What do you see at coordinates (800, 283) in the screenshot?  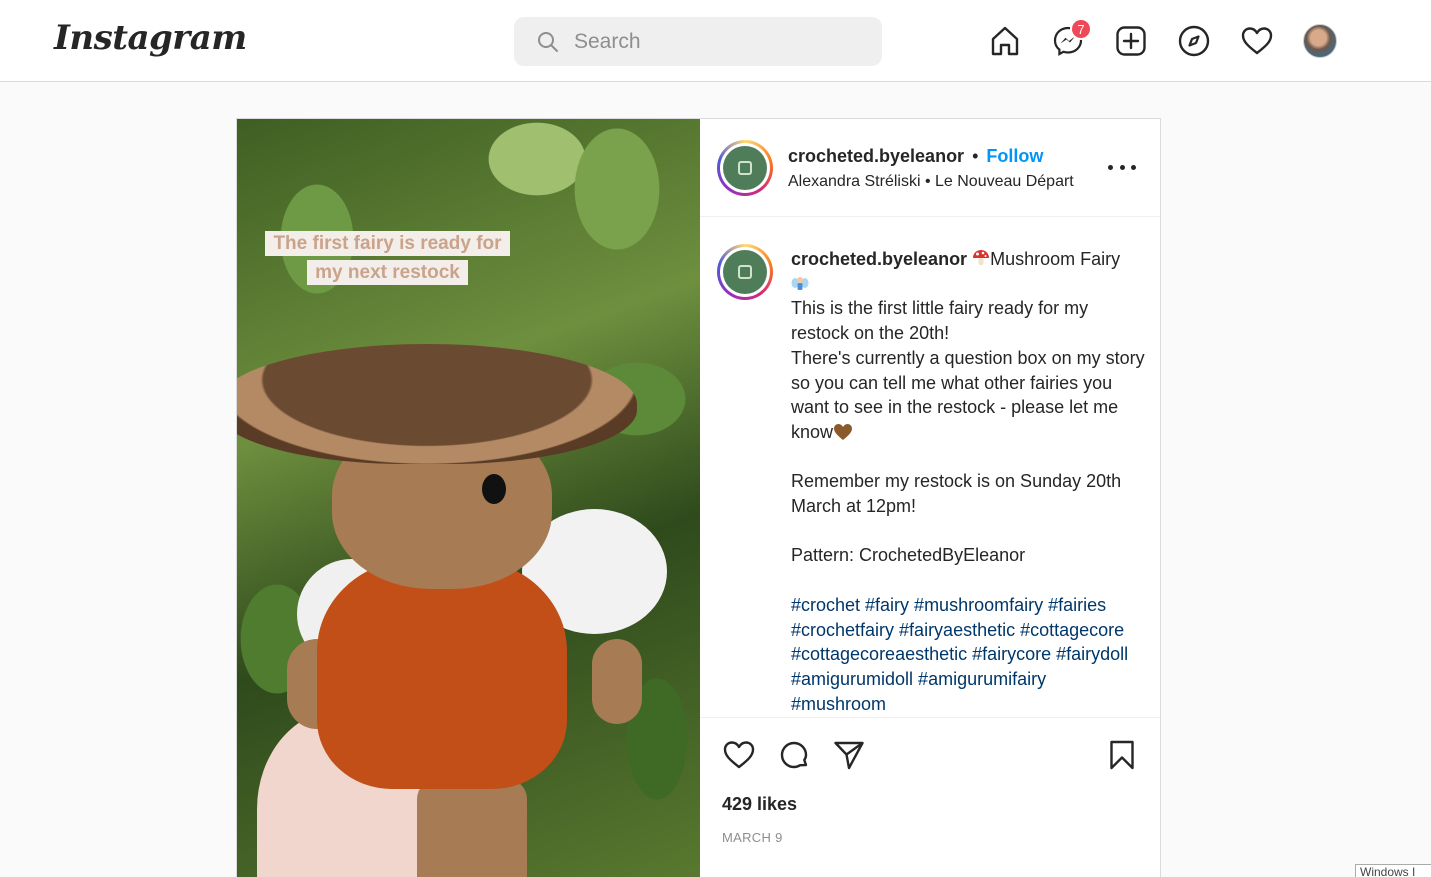 I see `fairy-emoji-icon` at bounding box center [800, 283].